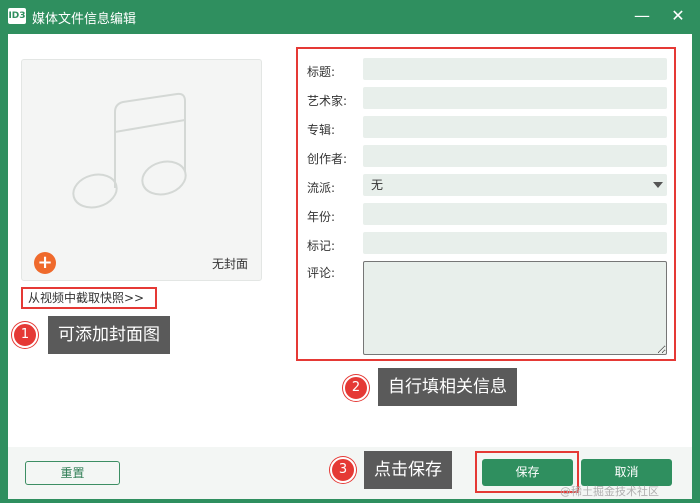  What do you see at coordinates (515, 98) in the screenshot?
I see `artist-input` at bounding box center [515, 98].